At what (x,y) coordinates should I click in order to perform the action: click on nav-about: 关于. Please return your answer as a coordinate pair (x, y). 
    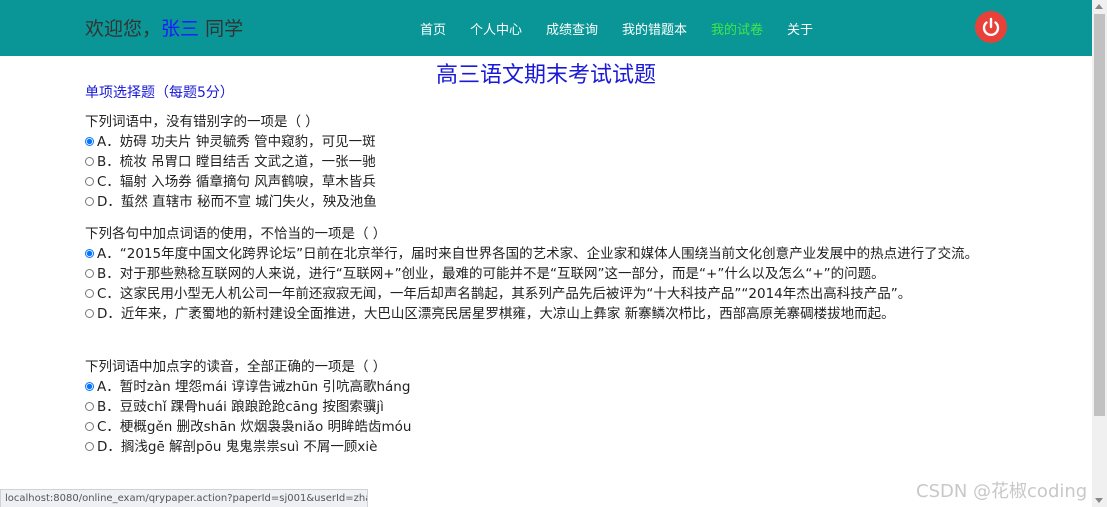
    Looking at the image, I should click on (800, 28).